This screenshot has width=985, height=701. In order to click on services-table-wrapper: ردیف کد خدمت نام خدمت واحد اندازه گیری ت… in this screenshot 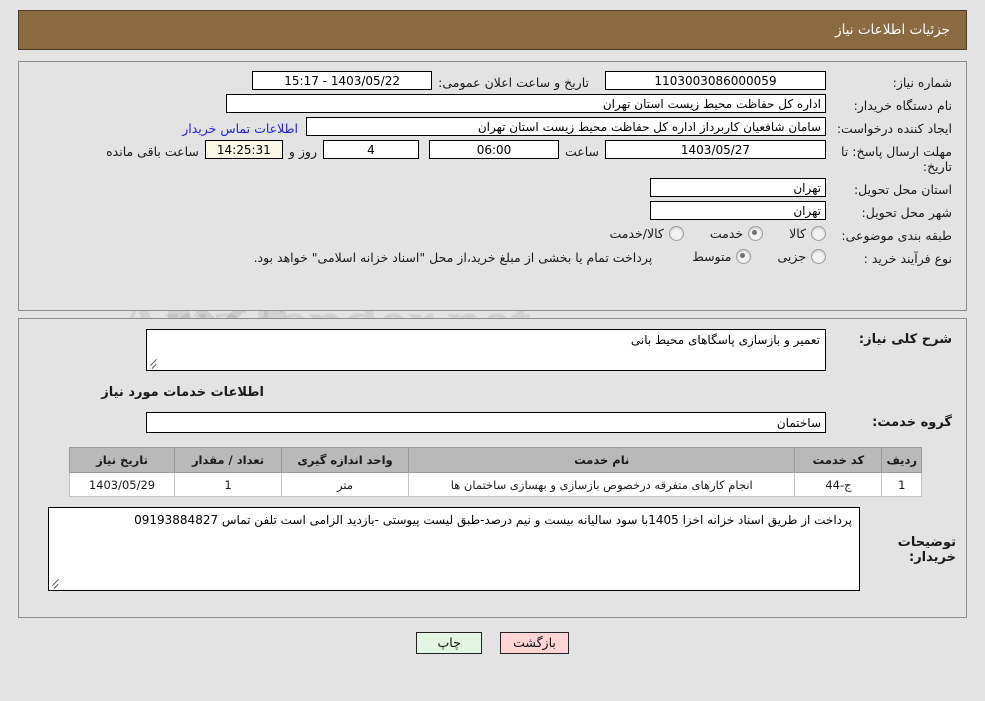, I will do `click(492, 472)`.